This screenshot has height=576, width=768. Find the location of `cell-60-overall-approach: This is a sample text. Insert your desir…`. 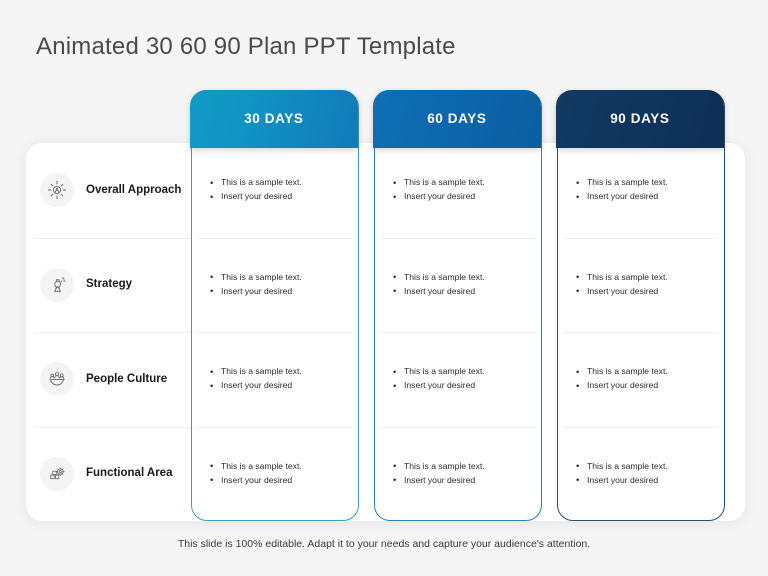

cell-60-overall-approach: This is a sample text. Insert your desir… is located at coordinates (458, 190).